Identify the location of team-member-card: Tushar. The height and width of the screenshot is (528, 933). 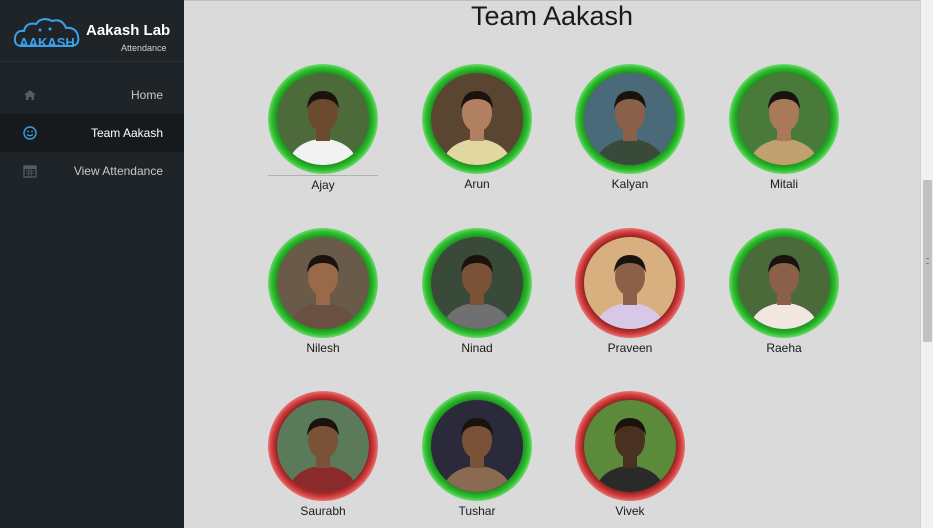
(478, 459).